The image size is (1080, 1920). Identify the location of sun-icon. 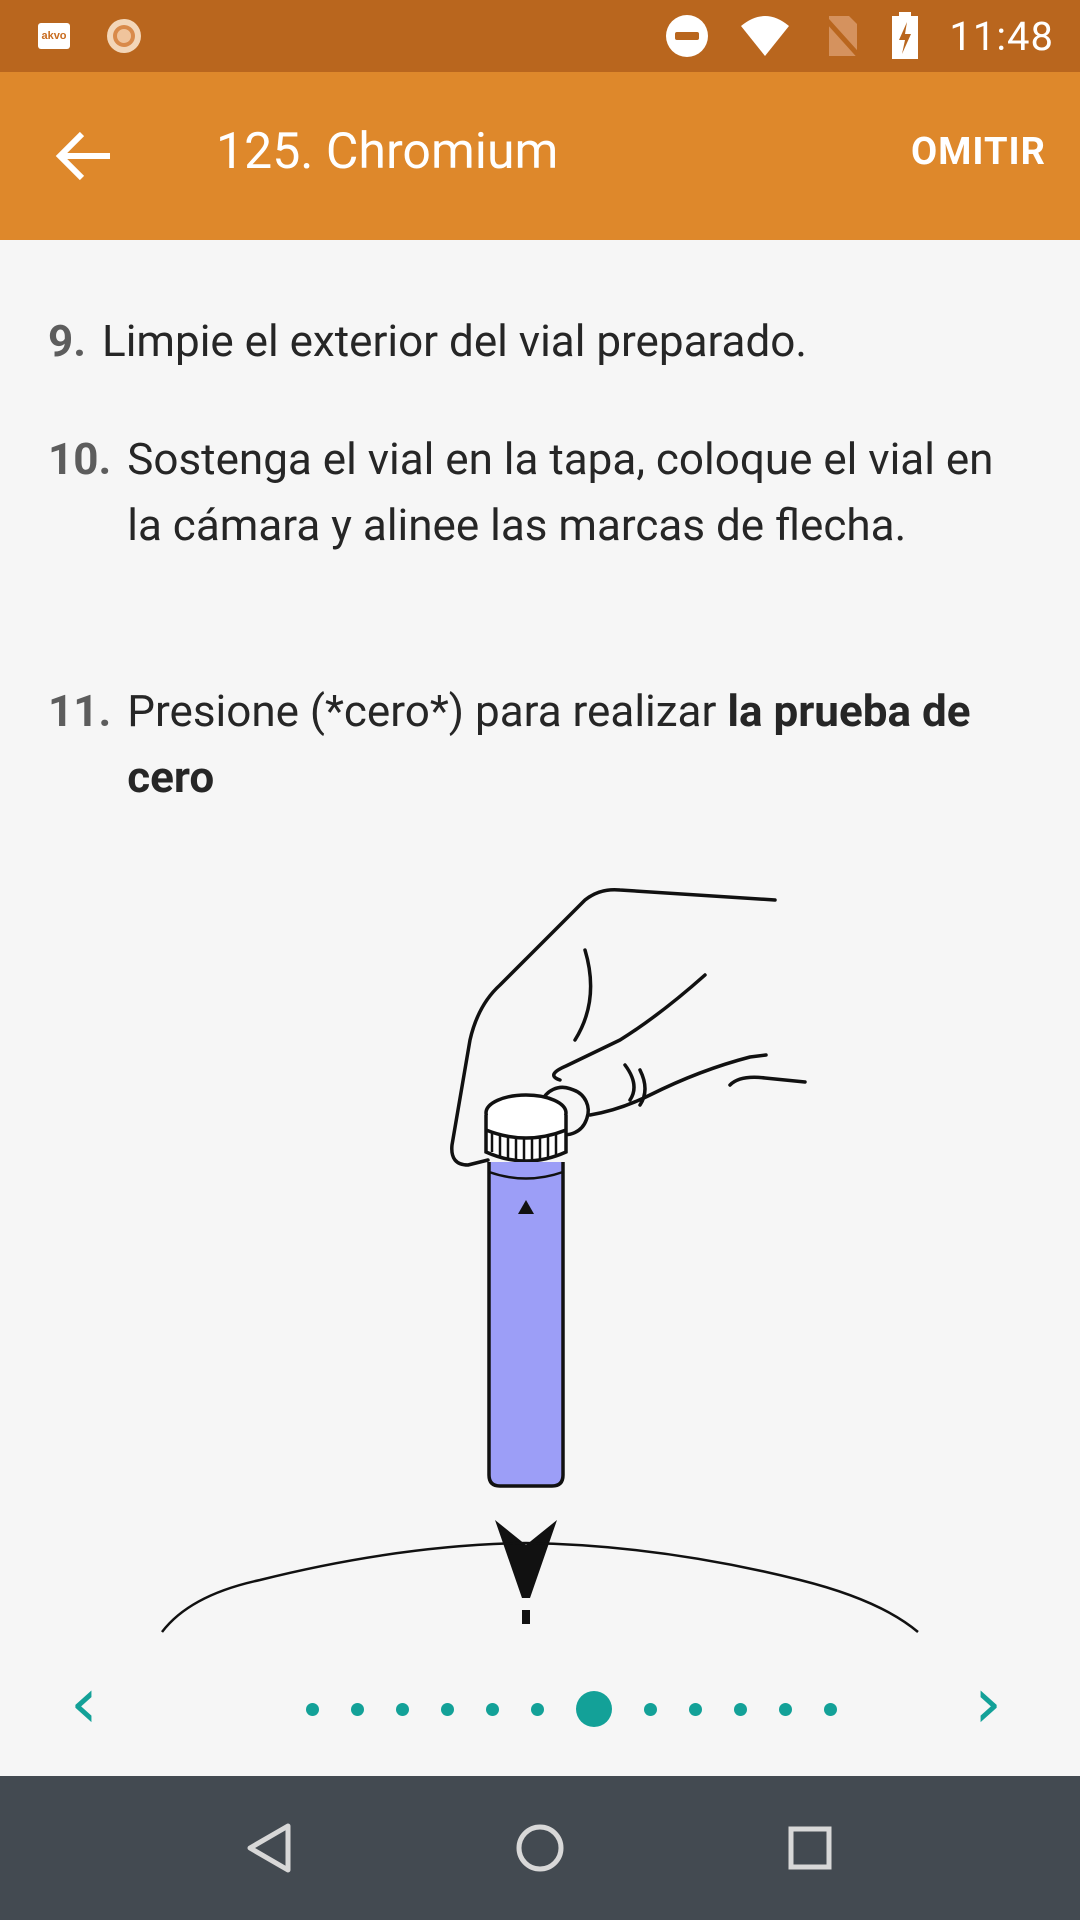
(124, 36).